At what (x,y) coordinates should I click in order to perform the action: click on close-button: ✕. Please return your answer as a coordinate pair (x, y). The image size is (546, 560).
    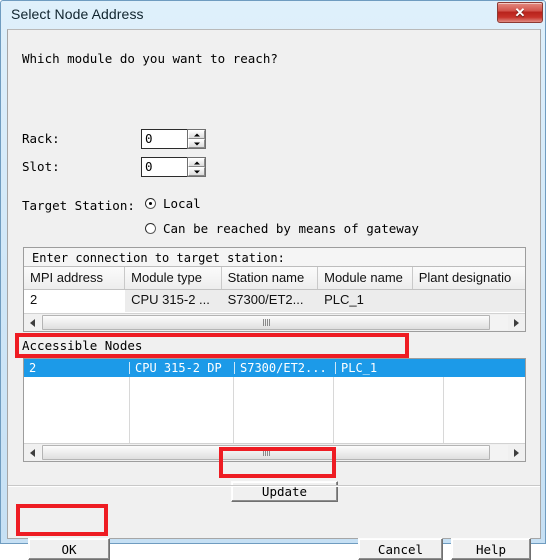
    Looking at the image, I should click on (520, 12).